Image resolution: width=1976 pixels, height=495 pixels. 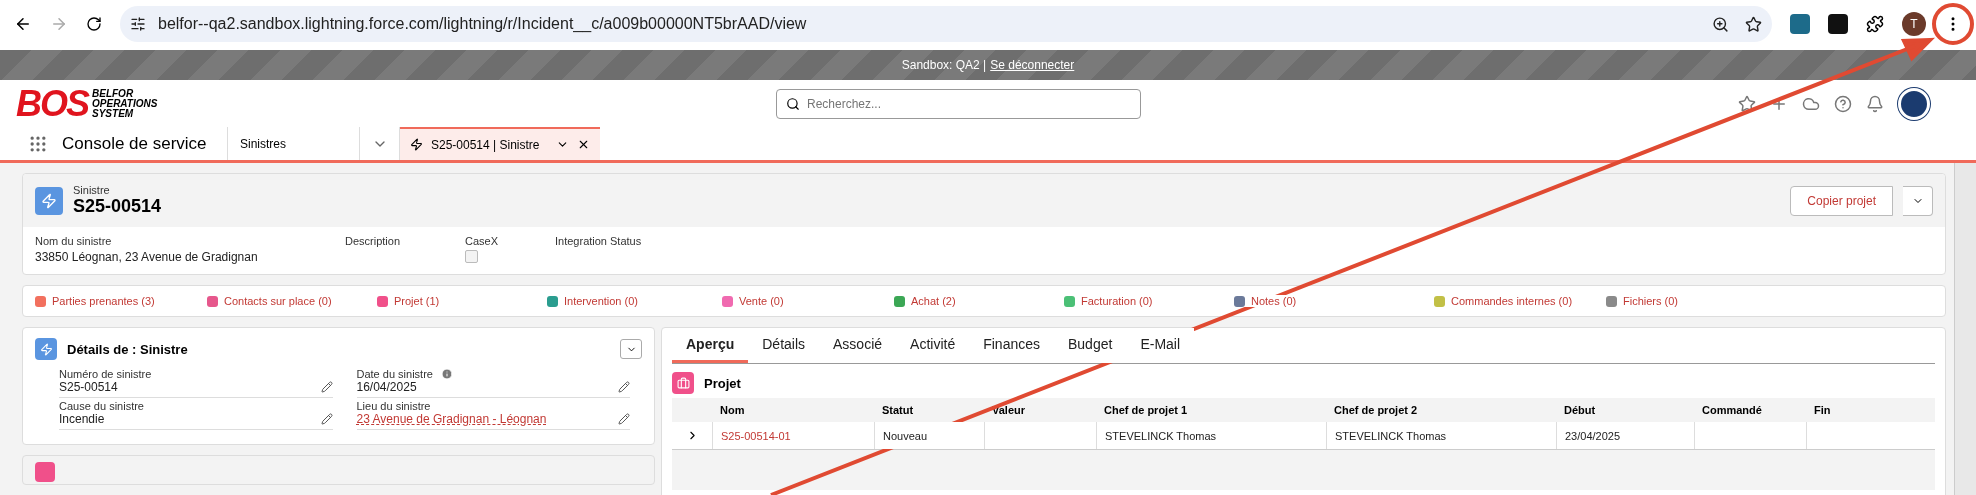 I want to click on logout-link: Se déconnecter, so click(x=1032, y=65).